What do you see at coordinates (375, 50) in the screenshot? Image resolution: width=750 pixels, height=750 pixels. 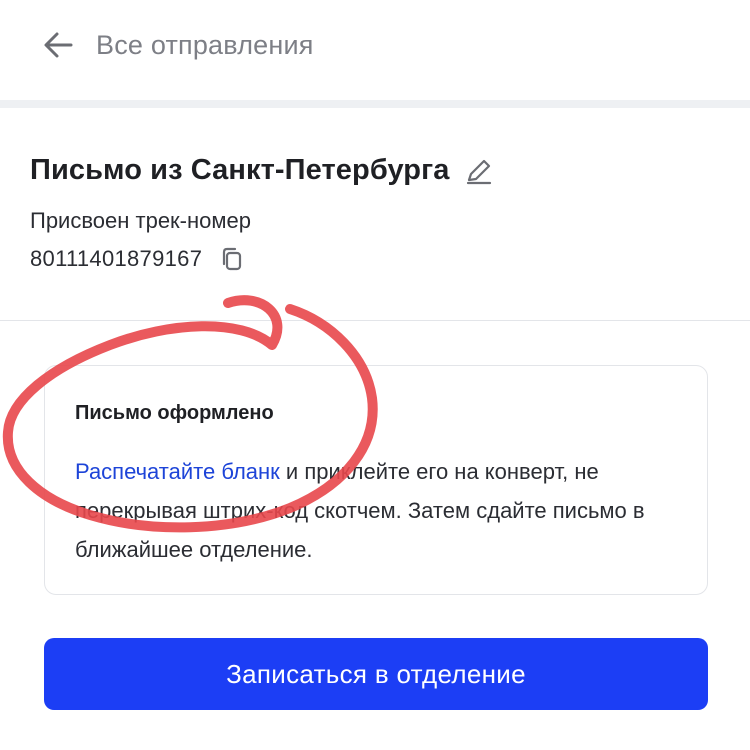 I see `top-bar: Все отправления` at bounding box center [375, 50].